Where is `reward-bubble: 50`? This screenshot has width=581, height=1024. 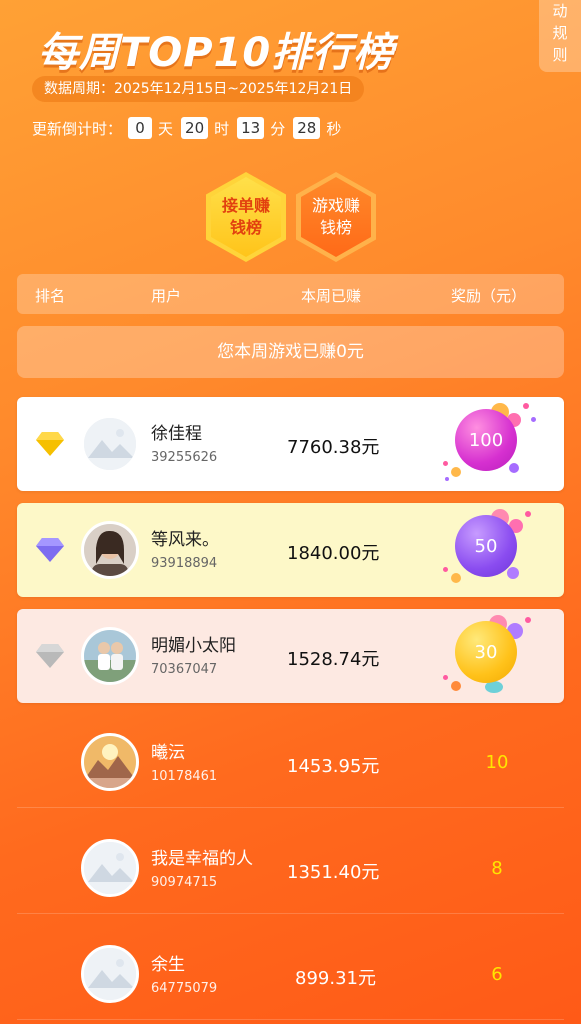
reward-bubble: 50 is located at coordinates (494, 551).